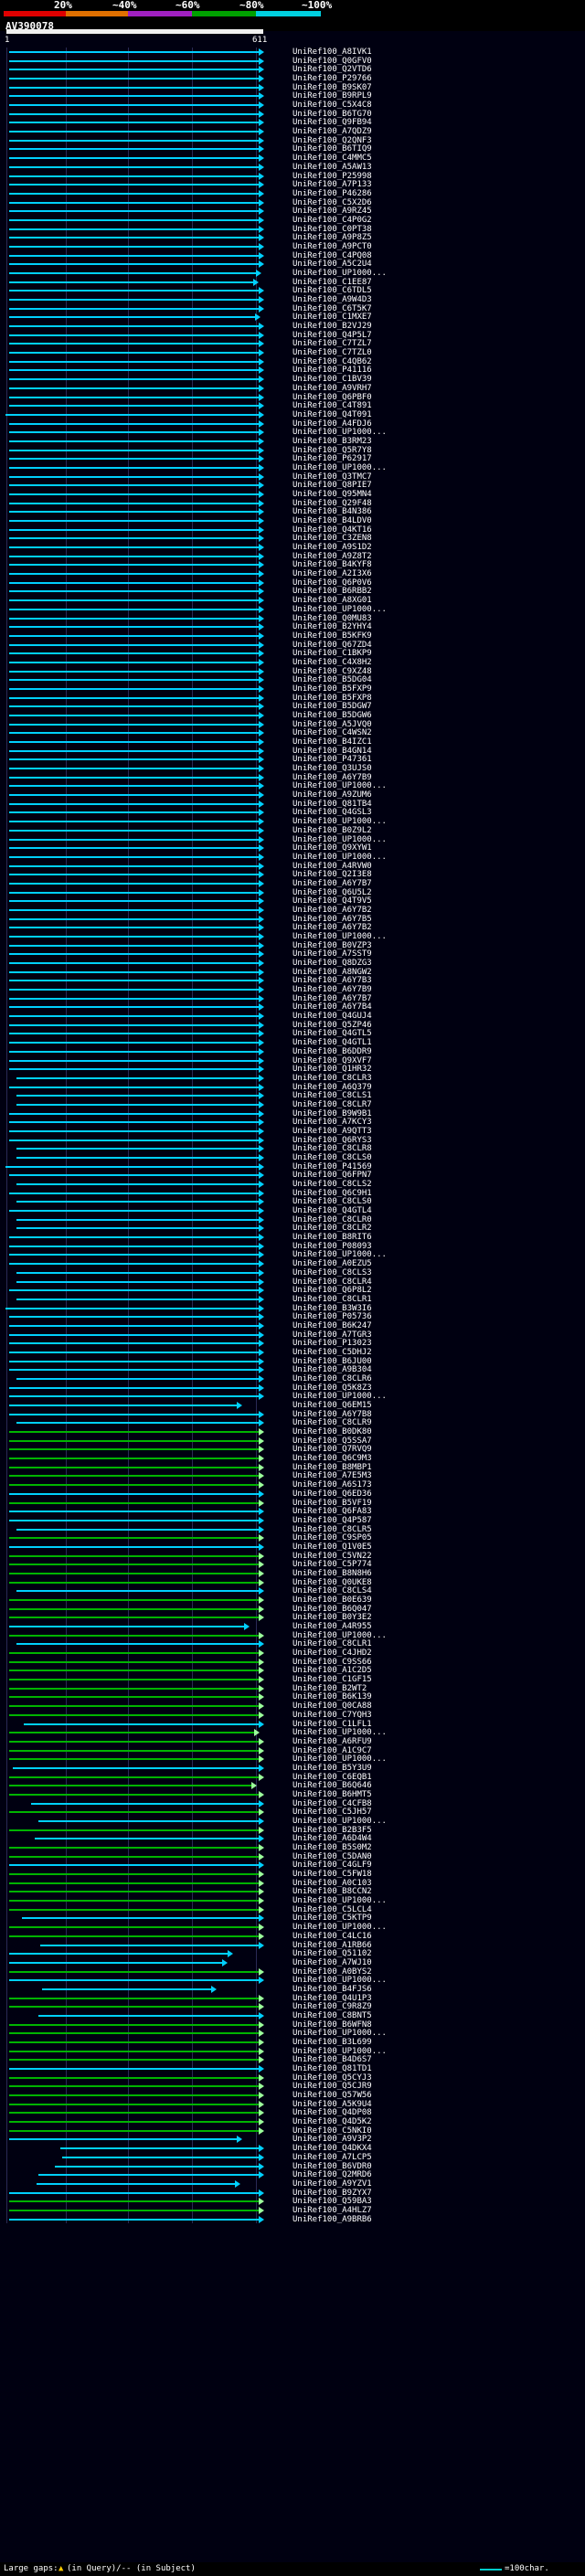 The width and height of the screenshot is (585, 2576). What do you see at coordinates (332, 370) in the screenshot?
I see `hit-label: UniRef100_P41116` at bounding box center [332, 370].